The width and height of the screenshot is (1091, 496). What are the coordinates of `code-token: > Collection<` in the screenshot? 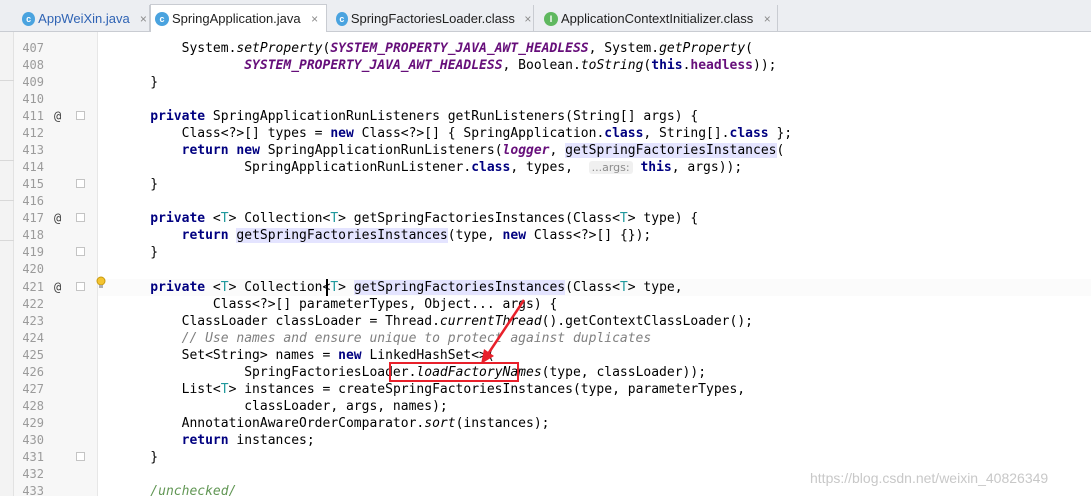 It's located at (279, 218).